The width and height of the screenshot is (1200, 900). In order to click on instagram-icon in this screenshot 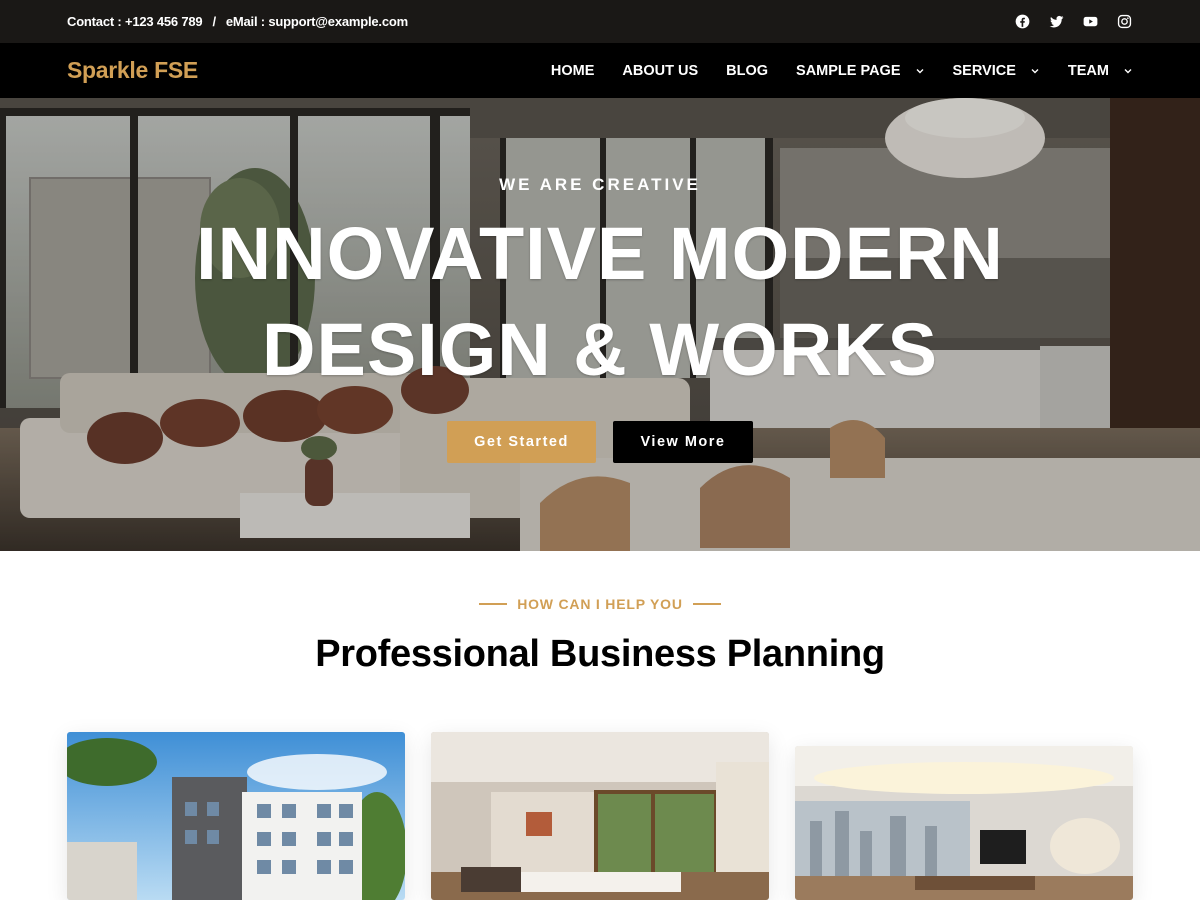, I will do `click(1124, 21)`.